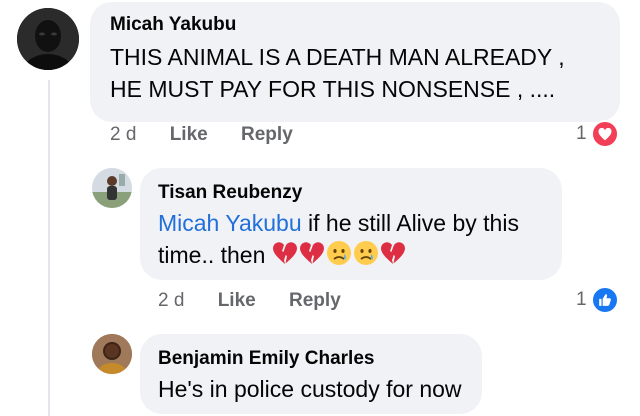  What do you see at coordinates (337, 57) in the screenshot?
I see `comment-text-line: THIS ANIMAL IS A DEATH MAN ALREADY ,` at bounding box center [337, 57].